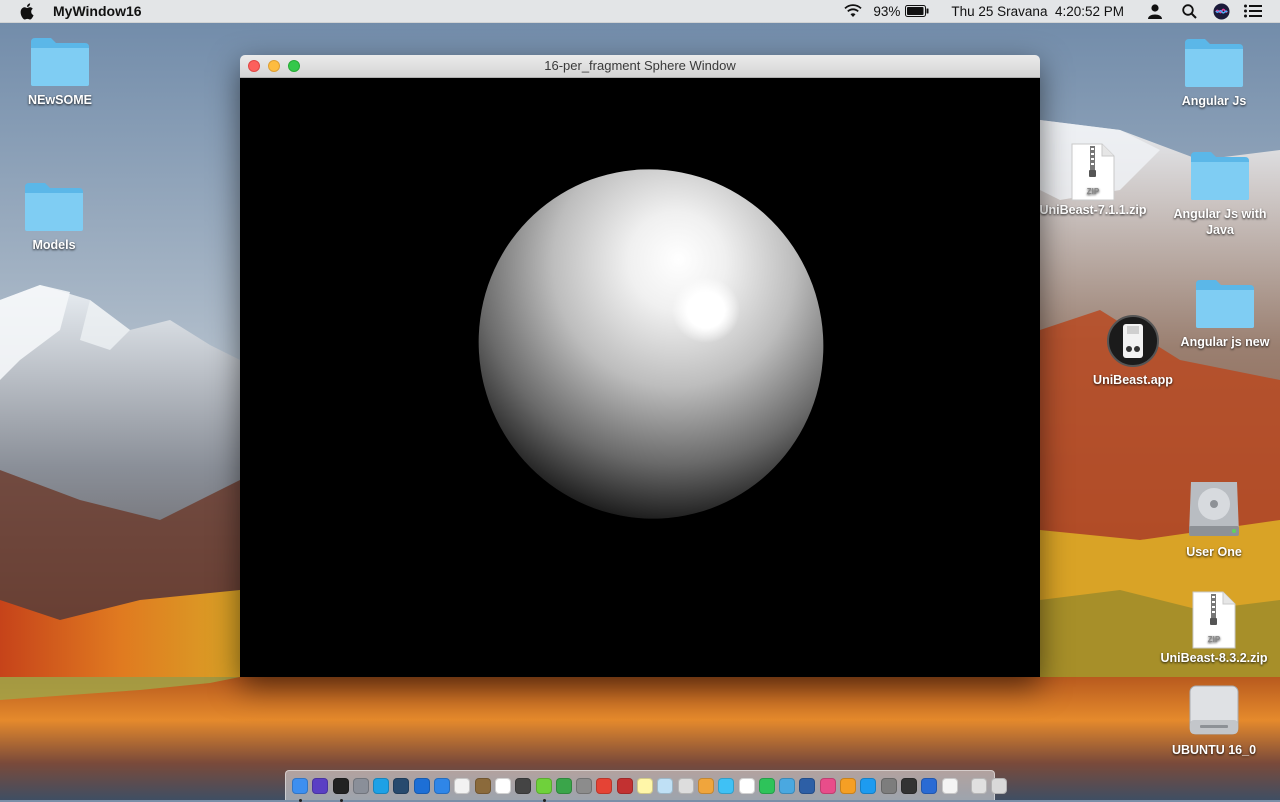 This screenshot has width=1280, height=802. Describe the element at coordinates (999, 785) in the screenshot. I see `dock-trash-icon` at that location.